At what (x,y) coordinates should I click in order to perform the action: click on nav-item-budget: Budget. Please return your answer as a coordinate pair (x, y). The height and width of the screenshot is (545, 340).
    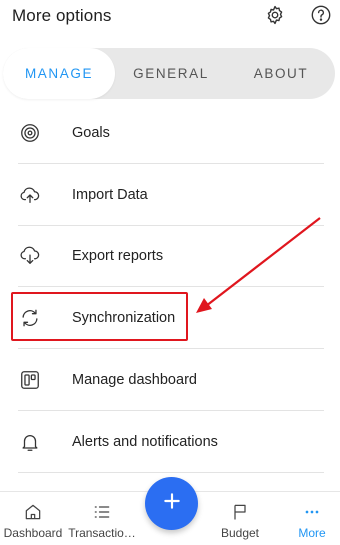
    Looking at the image, I should click on (240, 518).